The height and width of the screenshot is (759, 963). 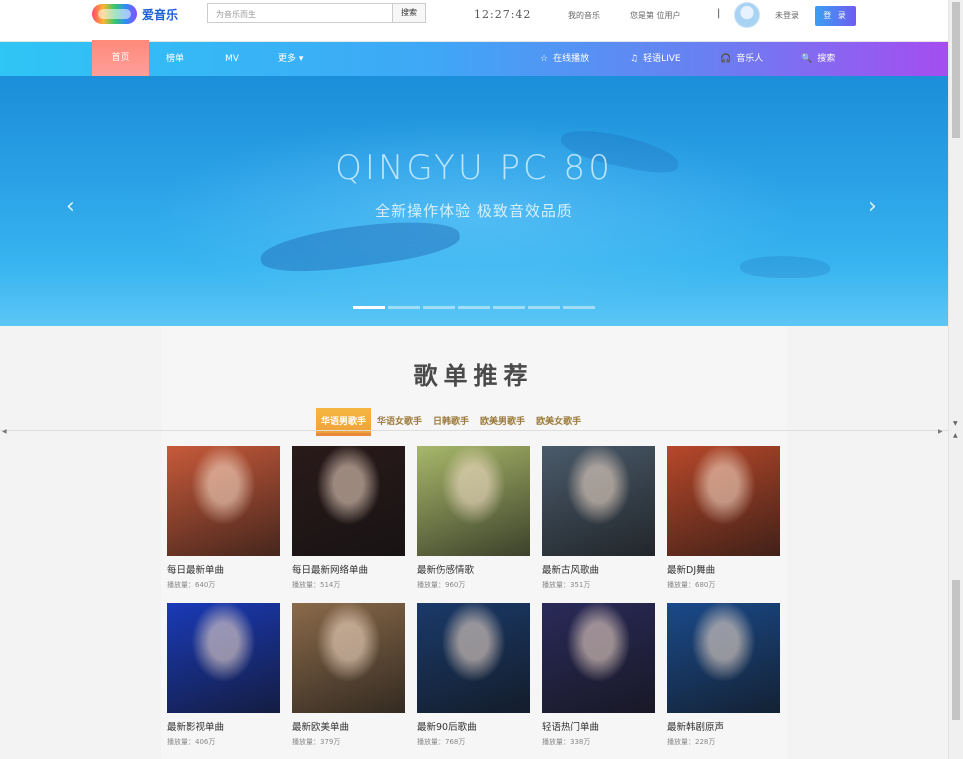 I want to click on playlist-play-count: 播放量：228万, so click(x=691, y=742).